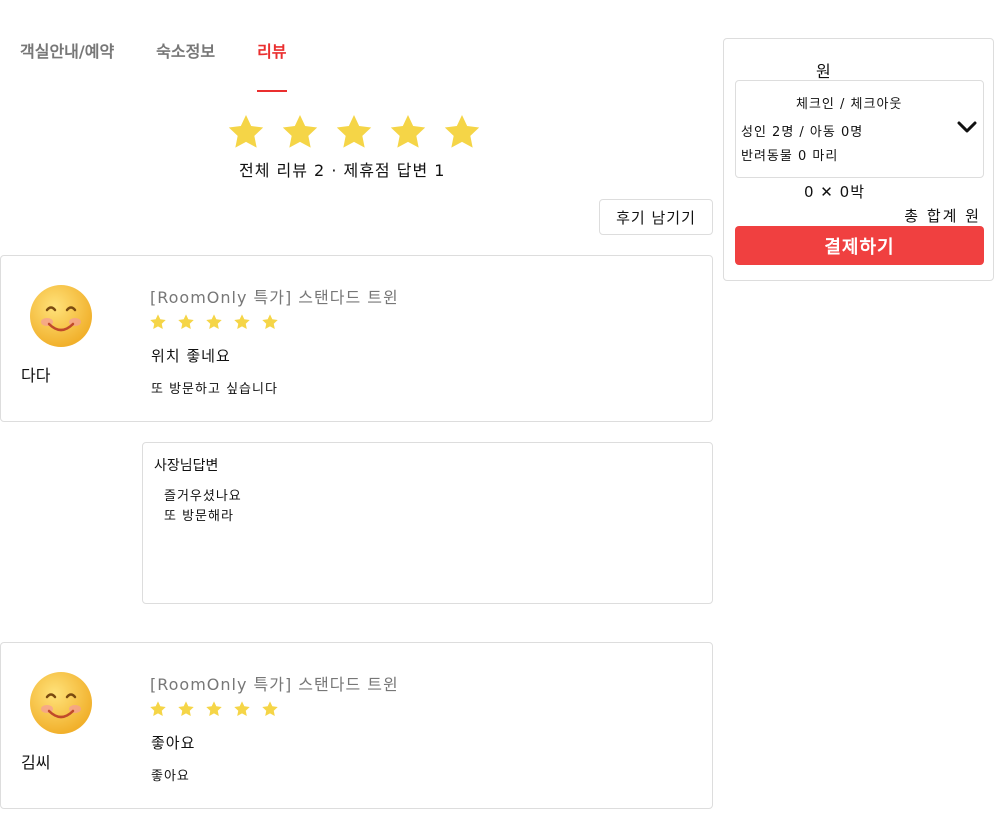 This screenshot has height=834, width=1007. I want to click on write-review-button: 후기 남기기, so click(656, 217).